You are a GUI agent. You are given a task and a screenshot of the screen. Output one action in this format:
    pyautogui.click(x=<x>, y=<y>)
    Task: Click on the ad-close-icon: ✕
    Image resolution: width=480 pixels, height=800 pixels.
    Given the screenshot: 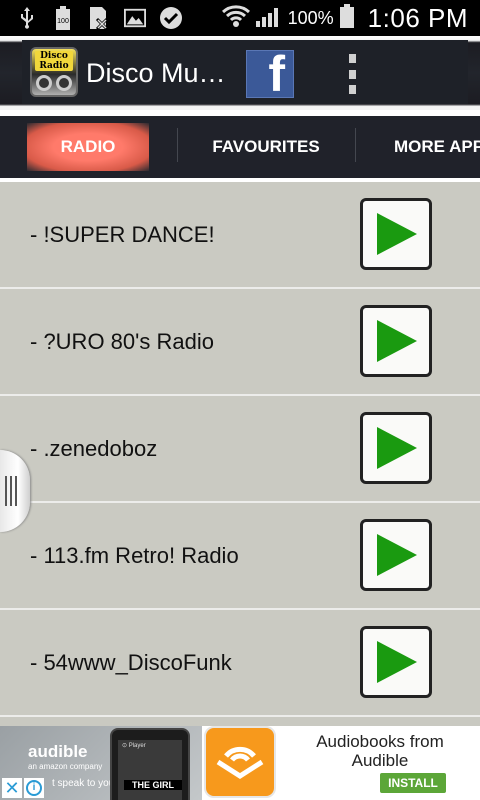 What is the action you would take?
    pyautogui.click(x=12, y=788)
    